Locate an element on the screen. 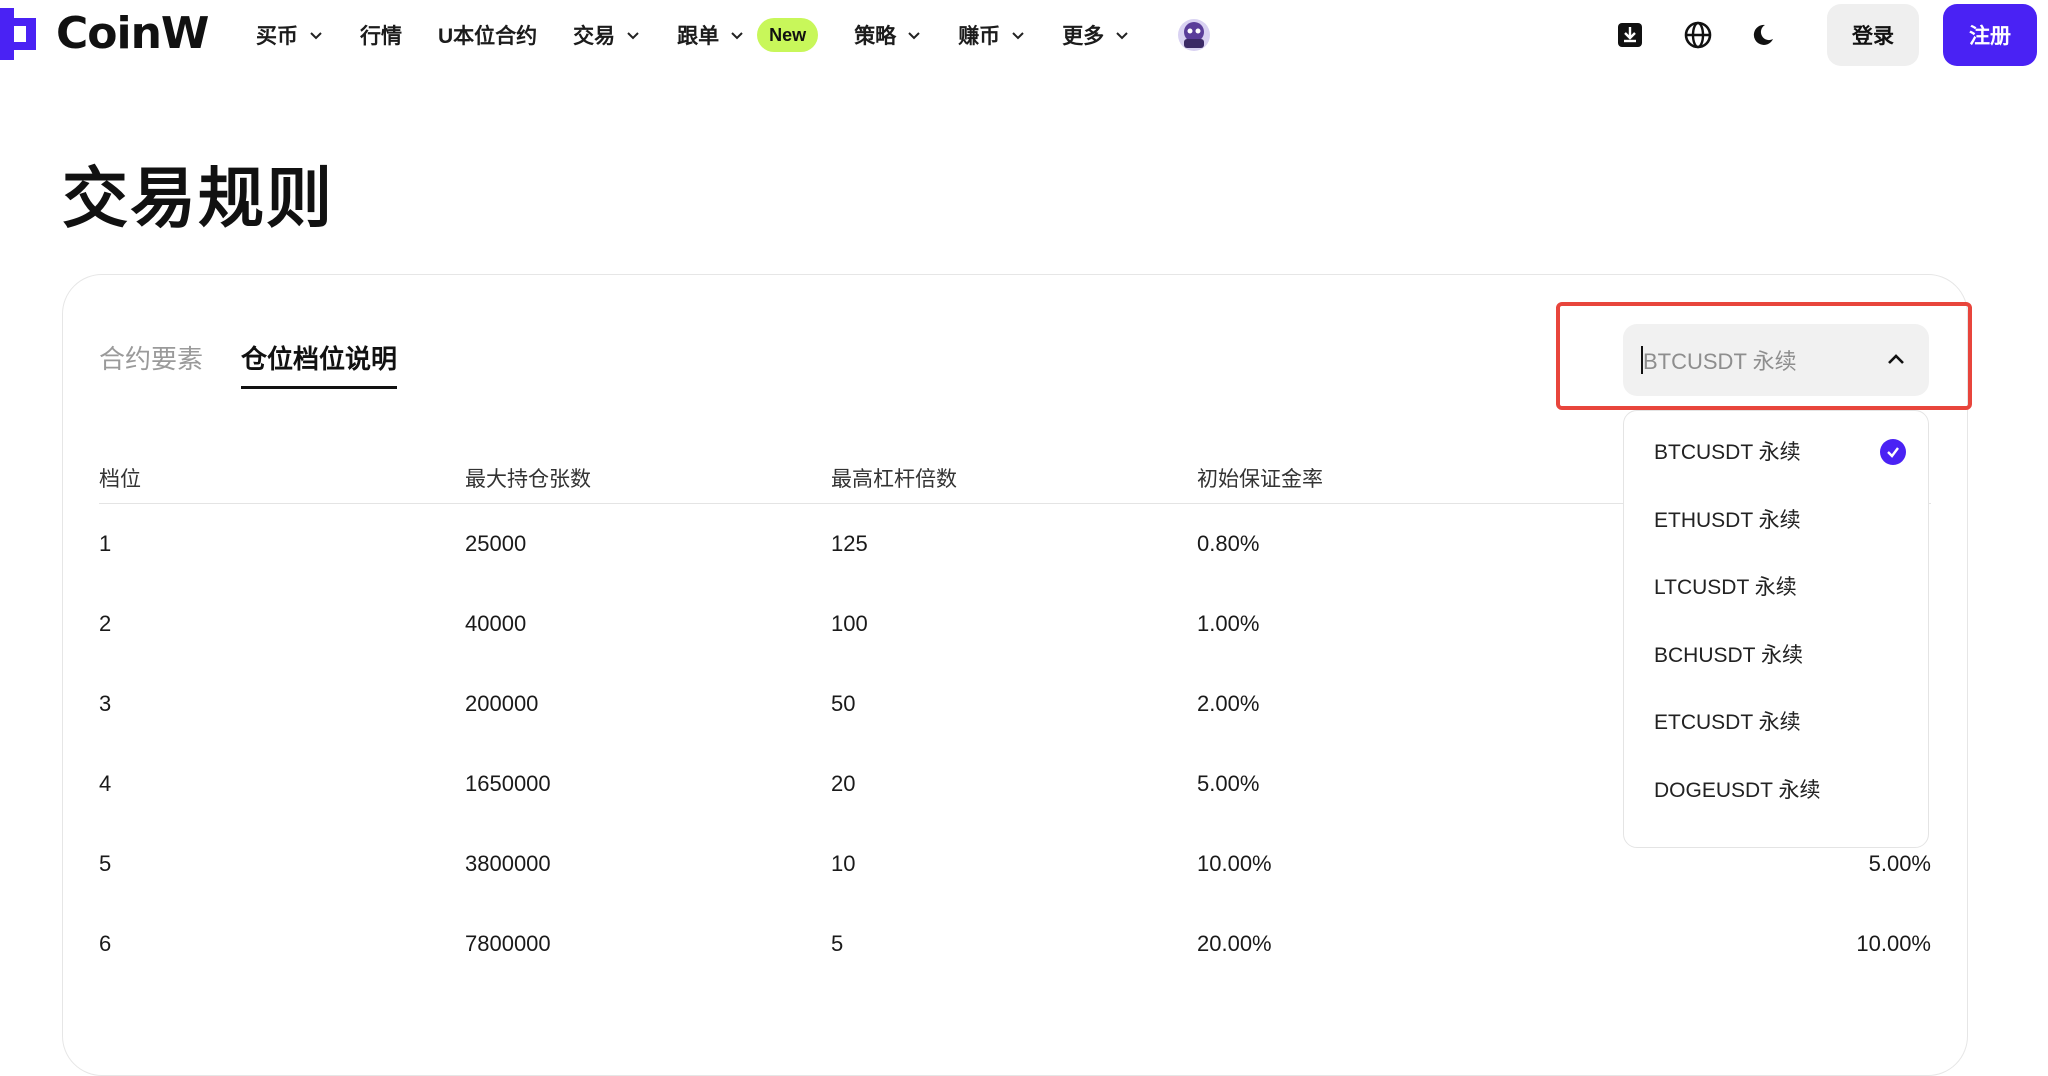 The width and height of the screenshot is (2048, 1076). table-cell: 25000 is located at coordinates (496, 543).